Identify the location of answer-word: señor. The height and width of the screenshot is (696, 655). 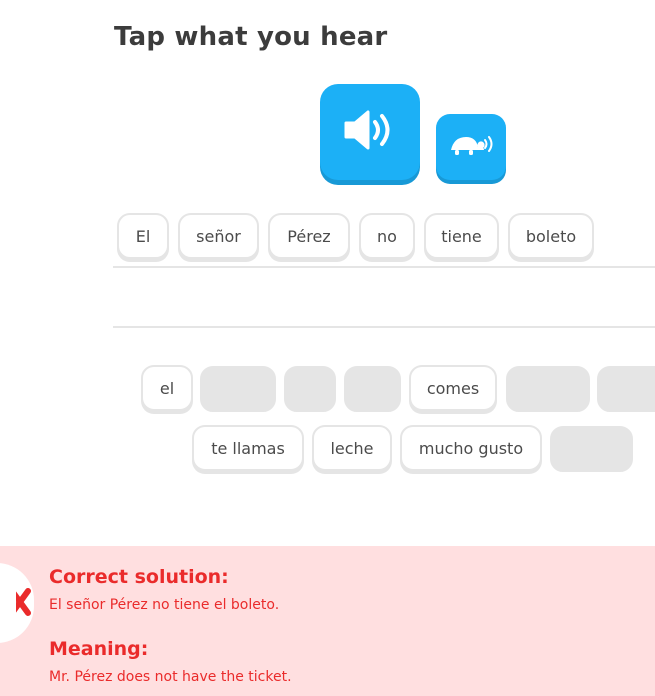
(218, 236).